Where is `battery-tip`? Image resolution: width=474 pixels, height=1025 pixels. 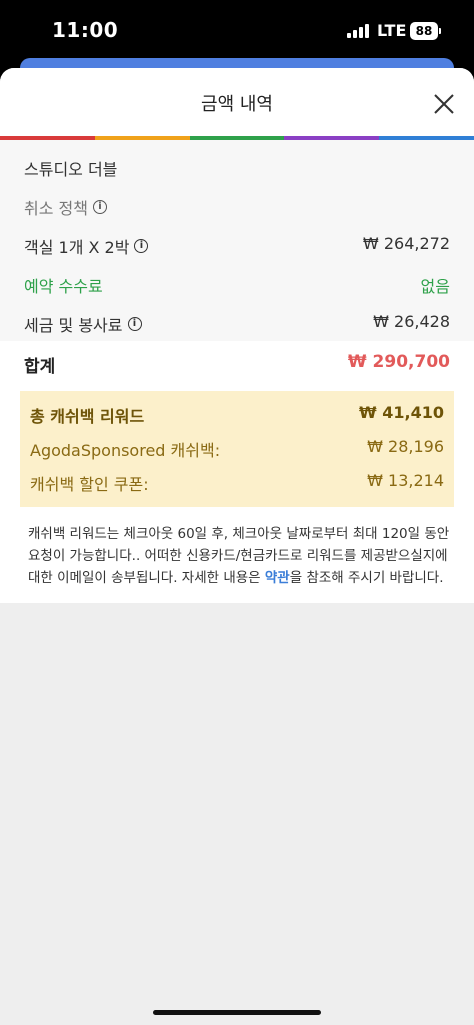 battery-tip is located at coordinates (440, 31).